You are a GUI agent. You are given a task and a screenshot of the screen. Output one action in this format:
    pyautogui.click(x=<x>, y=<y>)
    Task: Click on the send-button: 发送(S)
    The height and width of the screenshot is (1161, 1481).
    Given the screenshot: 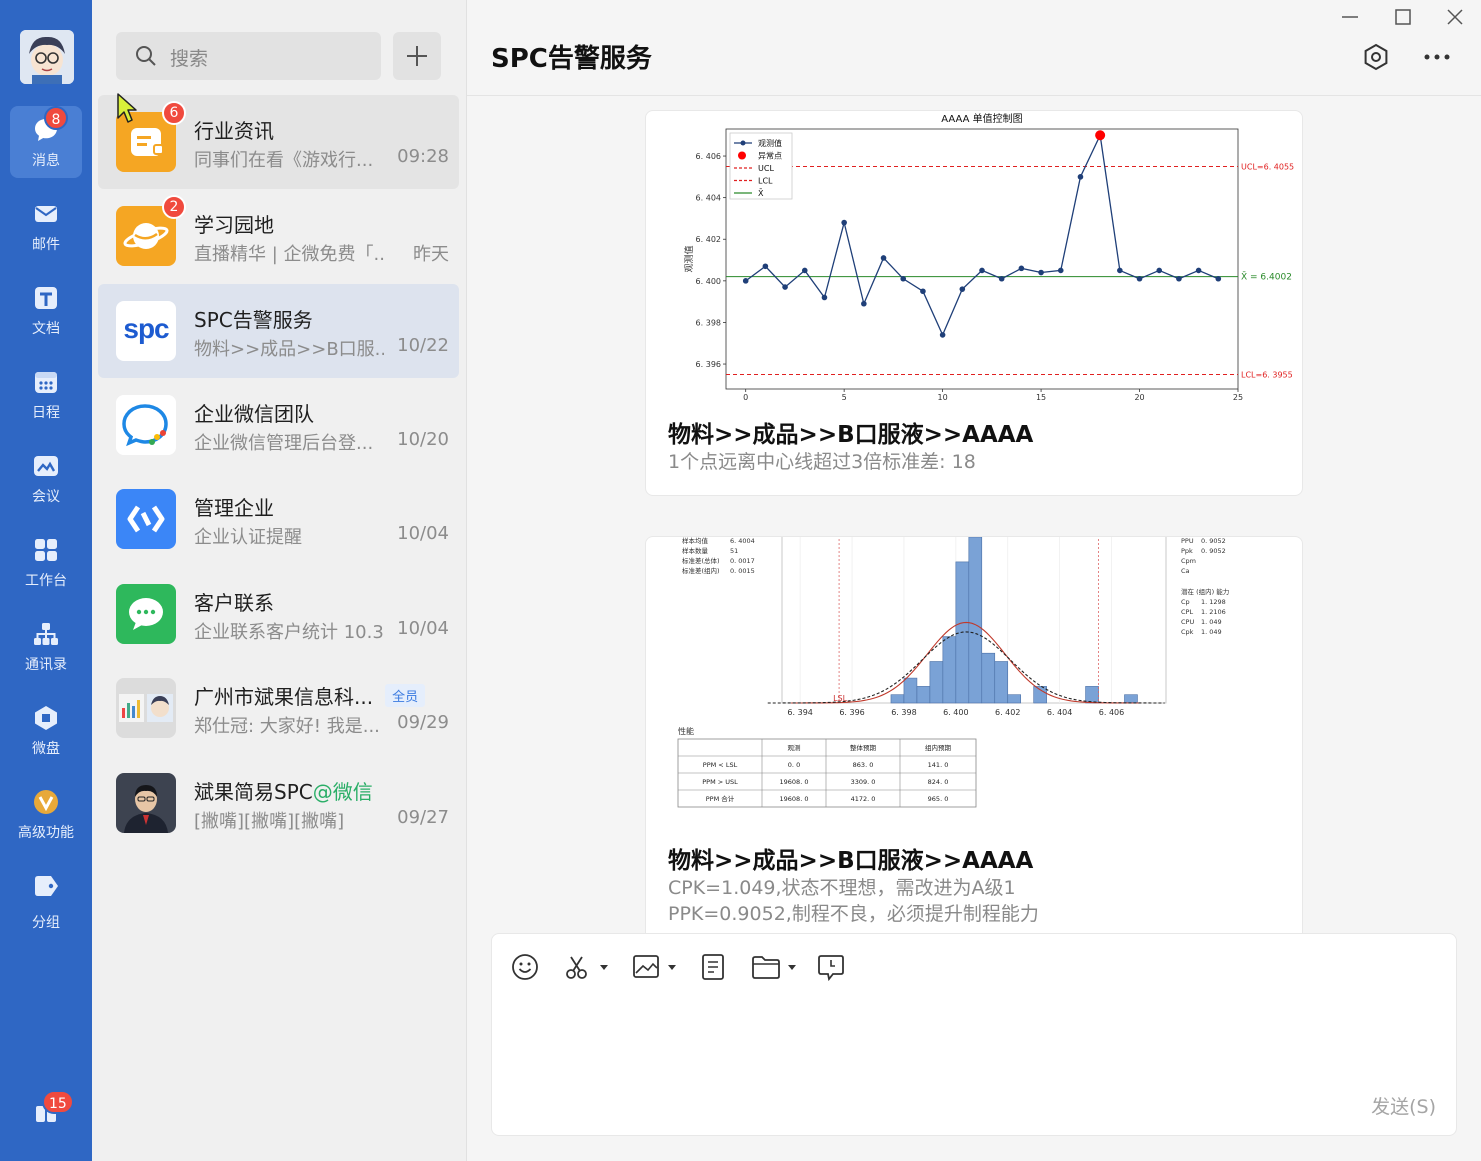 What is the action you would take?
    pyautogui.click(x=1403, y=1105)
    